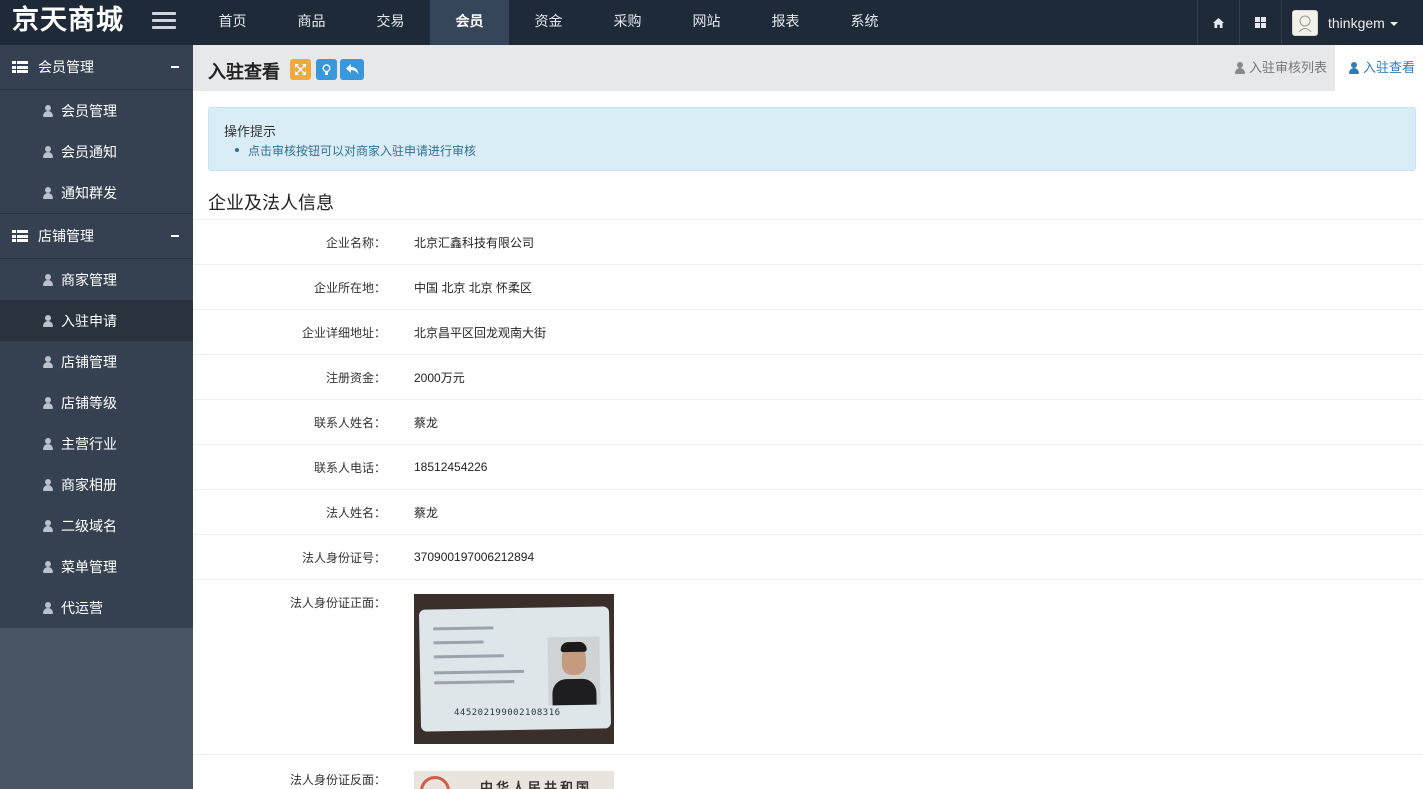 This screenshot has width=1423, height=789. I want to click on sidebar-item-label: 主营行业, so click(89, 443).